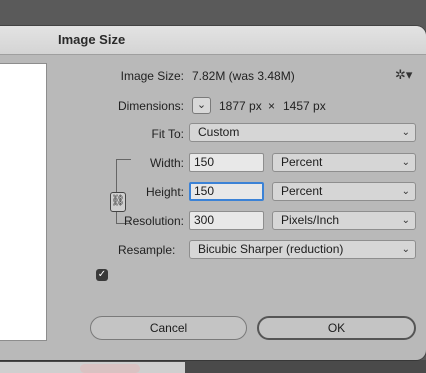 Image resolution: width=426 pixels, height=373 pixels. Describe the element at coordinates (271, 249) in the screenshot. I see `resample-value: Bicubic Sharper (reduction)` at that location.